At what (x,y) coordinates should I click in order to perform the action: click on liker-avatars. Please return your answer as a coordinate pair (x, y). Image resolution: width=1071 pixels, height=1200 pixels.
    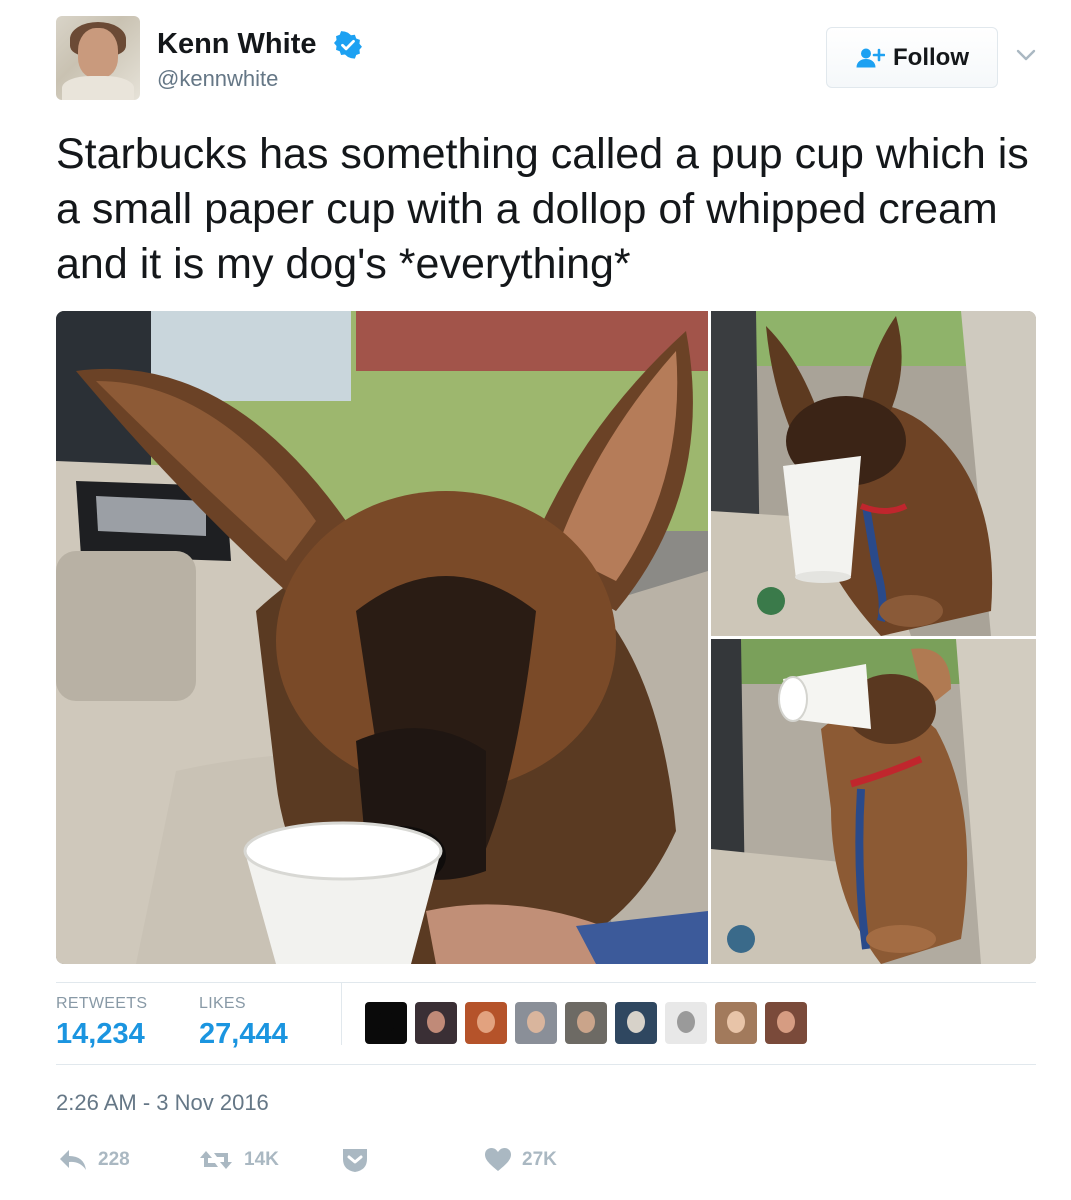
    Looking at the image, I should click on (586, 1023).